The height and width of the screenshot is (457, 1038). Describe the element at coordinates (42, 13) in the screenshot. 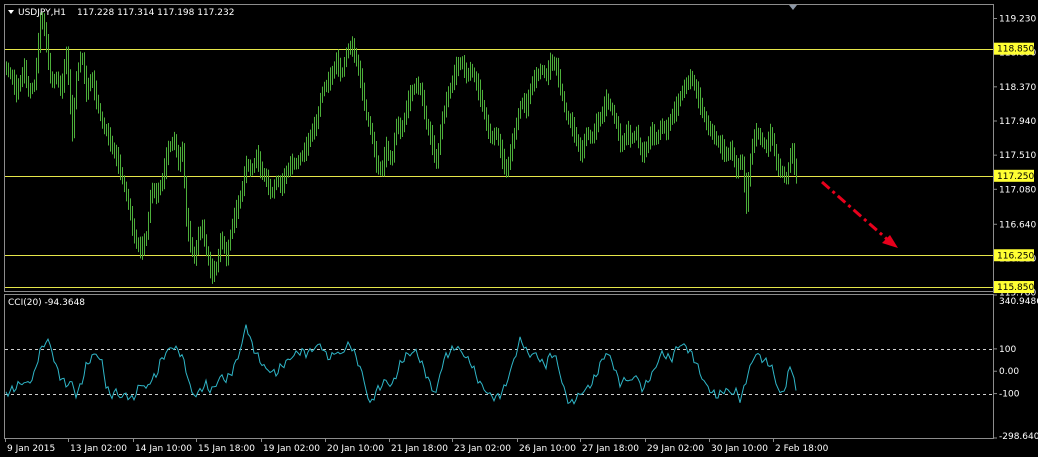

I see `symbol-title: USDJPY,H1` at that location.